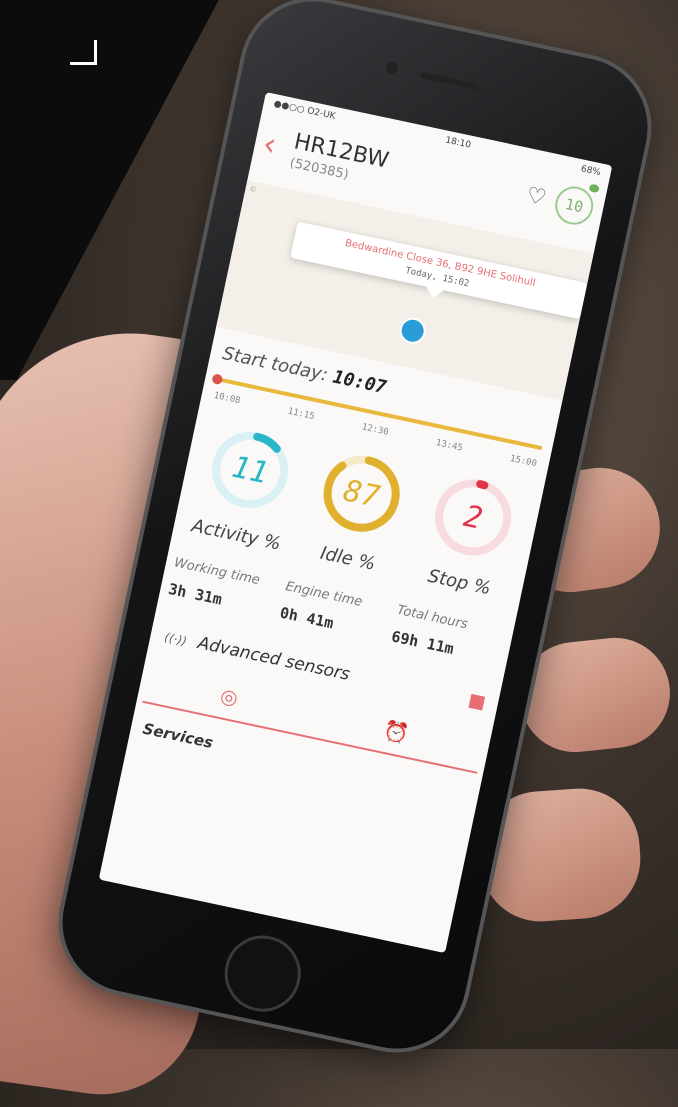  I want to click on gauge-ring: 87, so click(362, 494).